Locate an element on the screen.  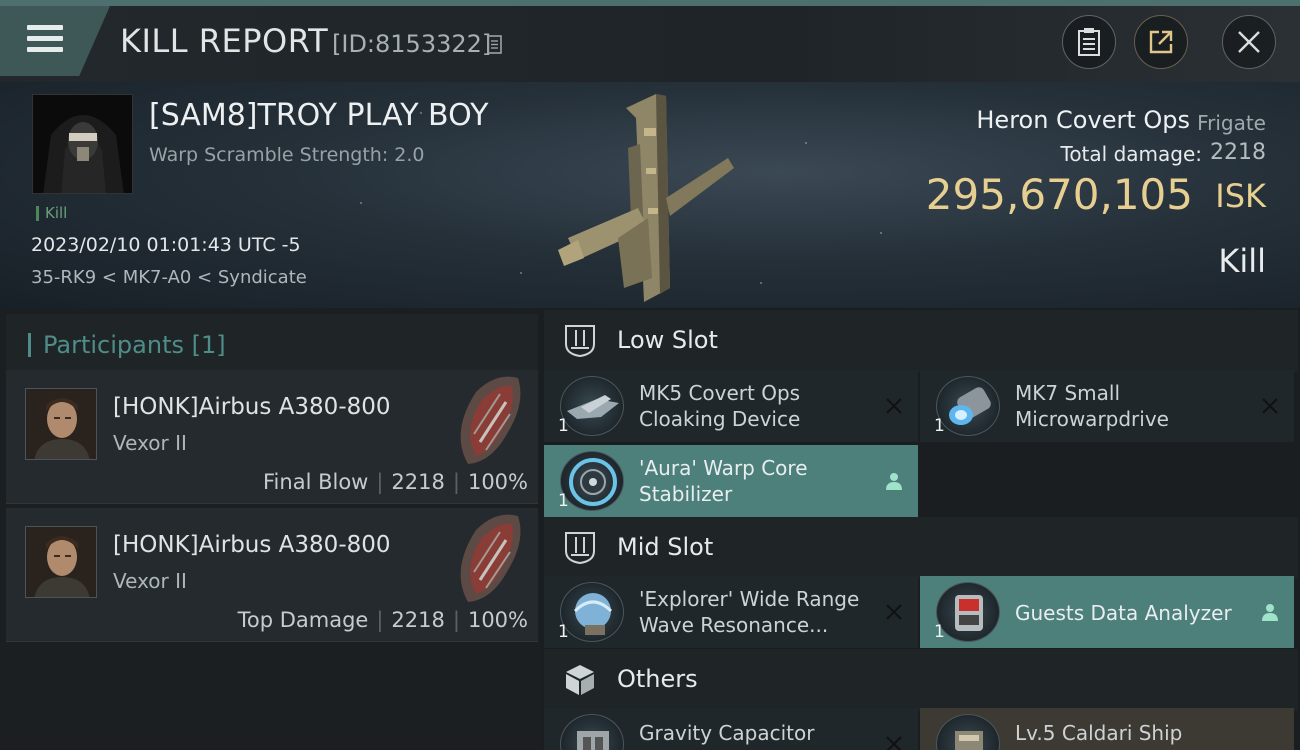
module-name: 'Aura' Warp Core Stabilizer is located at coordinates (759, 481).